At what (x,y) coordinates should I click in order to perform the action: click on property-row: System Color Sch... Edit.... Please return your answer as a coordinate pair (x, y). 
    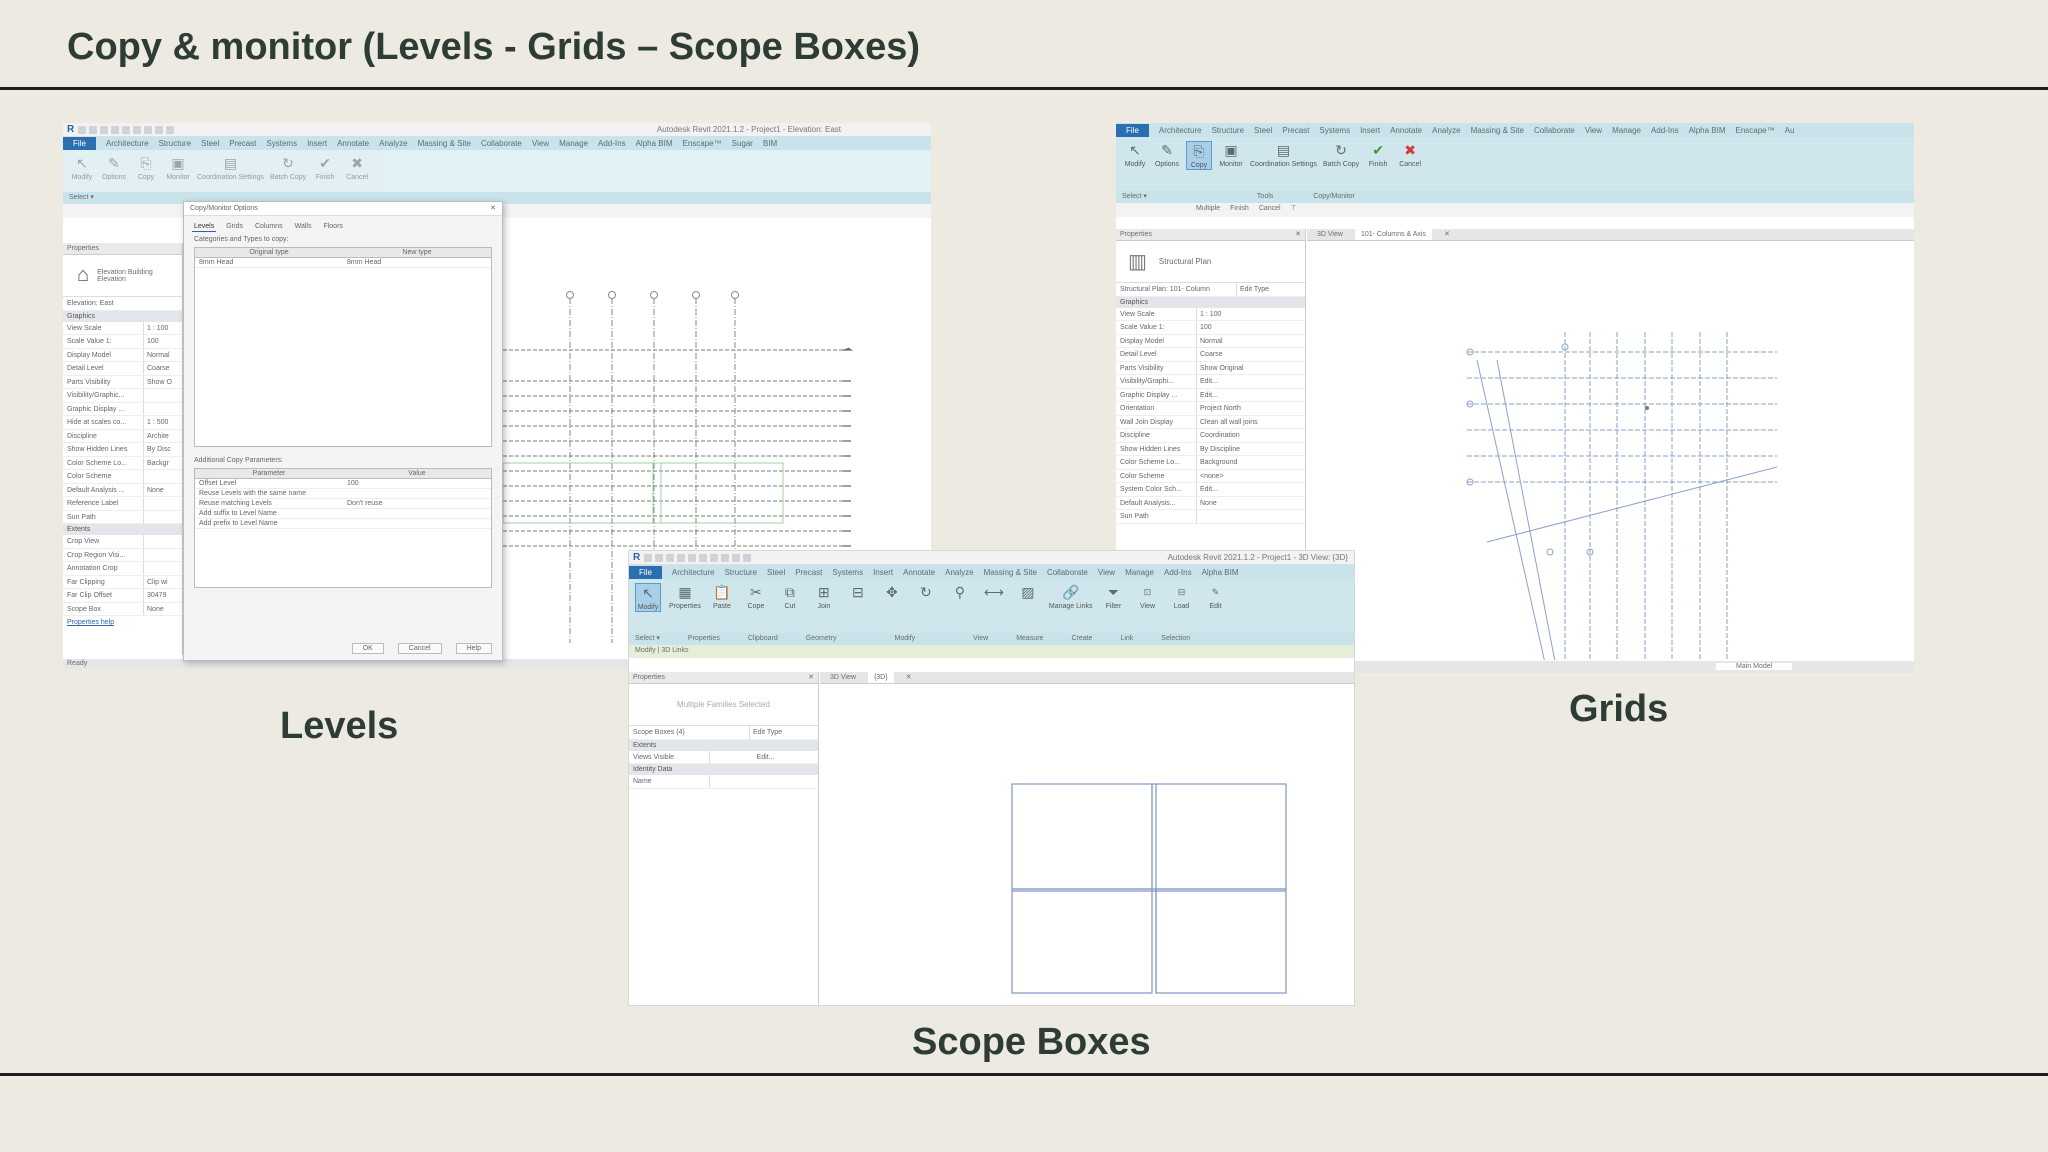
    Looking at the image, I should click on (1210, 490).